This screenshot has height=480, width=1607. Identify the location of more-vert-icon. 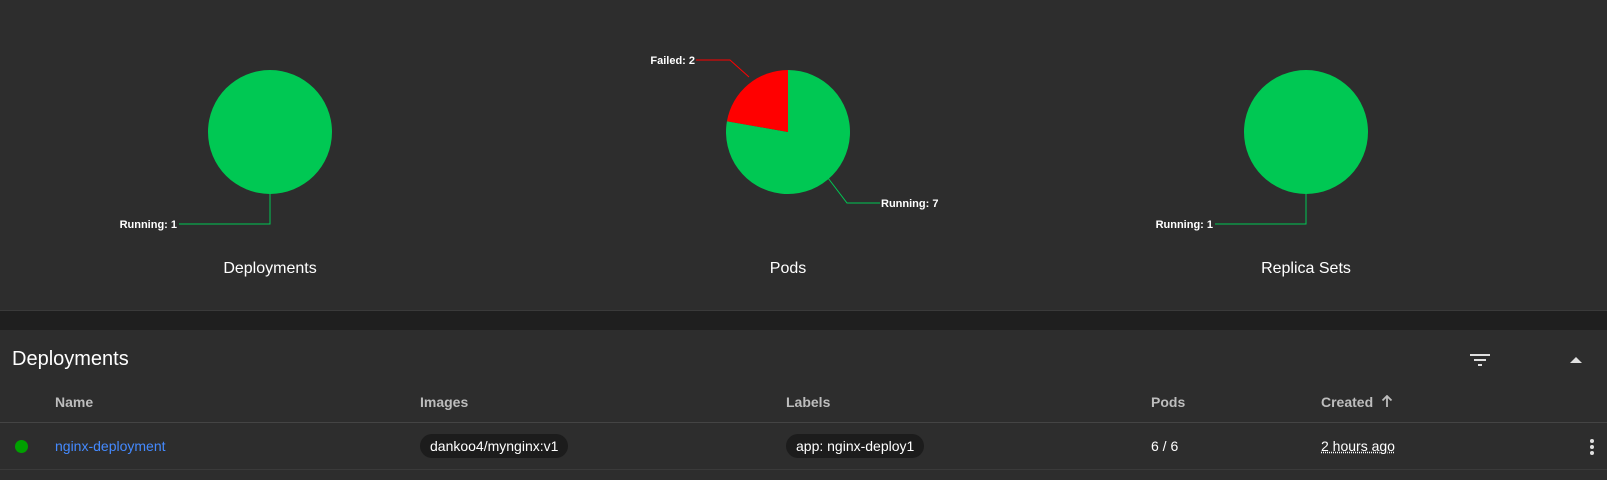
(1591, 446).